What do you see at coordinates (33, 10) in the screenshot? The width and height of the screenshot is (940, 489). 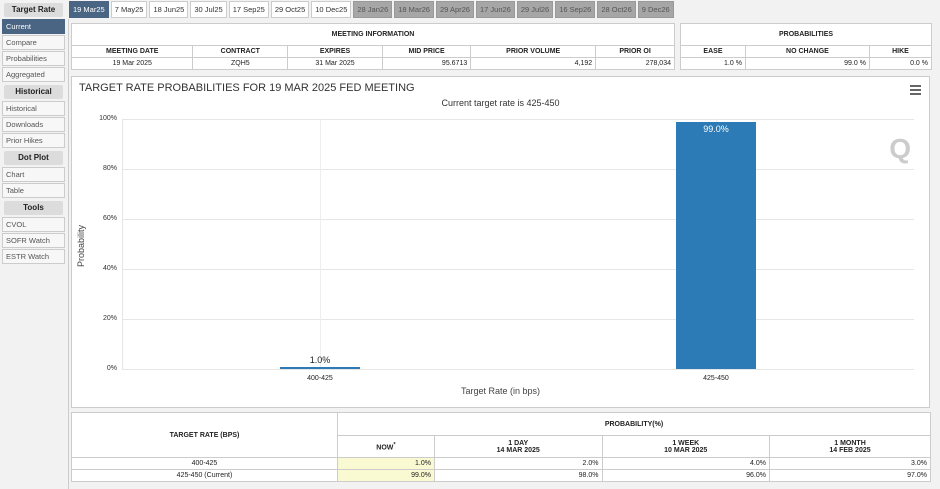 I see `sidebar-section-header: Target Rate` at bounding box center [33, 10].